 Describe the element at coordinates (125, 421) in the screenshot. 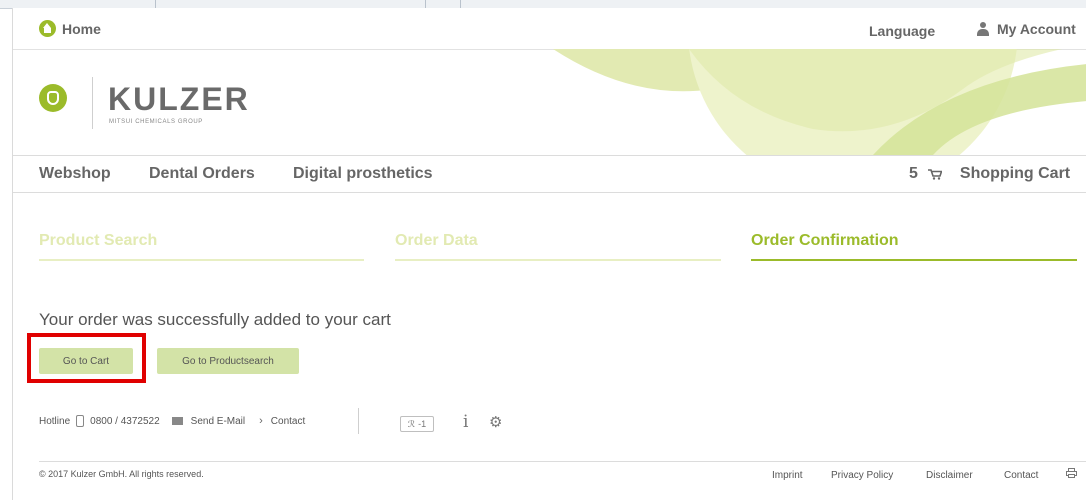

I see `hotline-number: 0800 / 4372522` at that location.